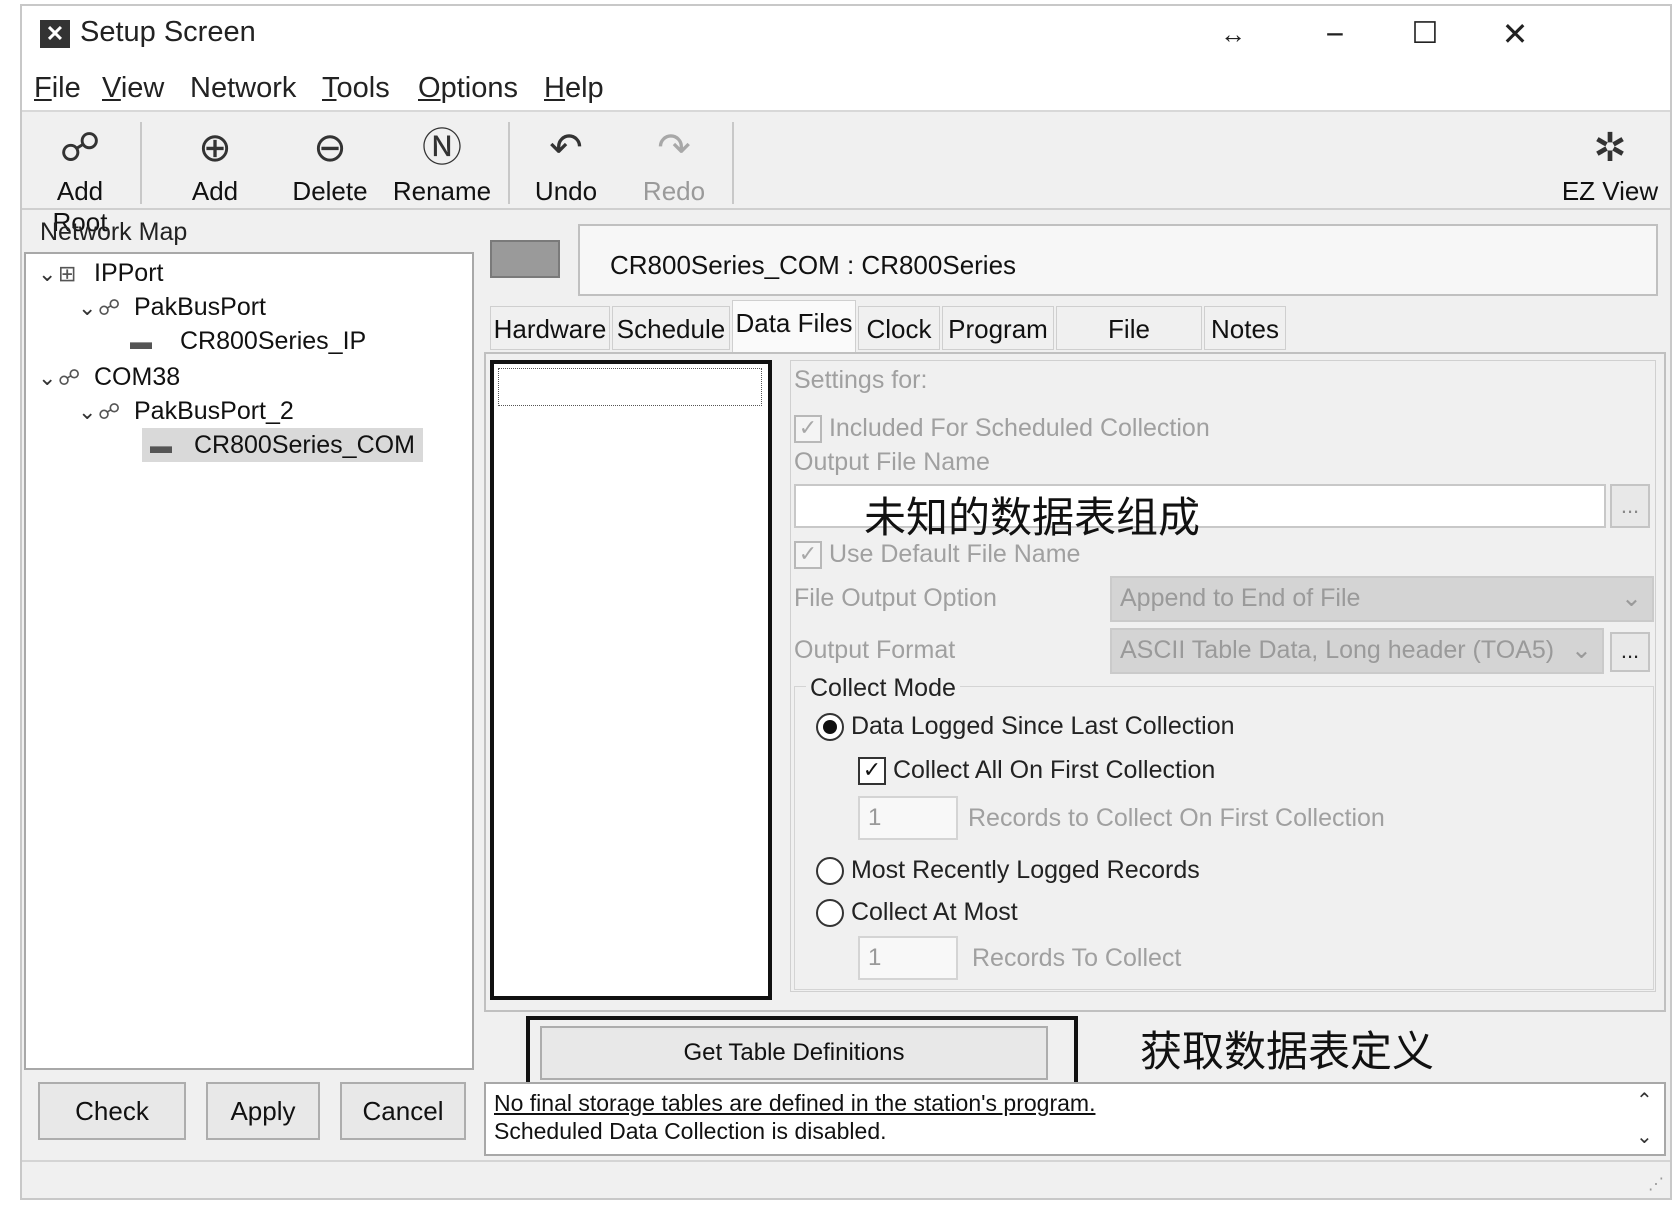 The height and width of the screenshot is (1206, 1678). What do you see at coordinates (917, 913) in the screenshot?
I see `radio-at-most-row: Collect At Most` at bounding box center [917, 913].